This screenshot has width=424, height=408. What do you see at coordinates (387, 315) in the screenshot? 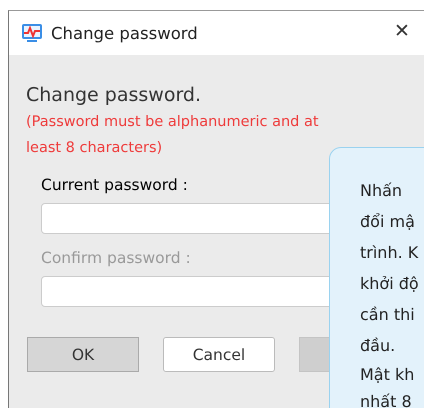
I see `callout-text-line: cần thi` at bounding box center [387, 315].